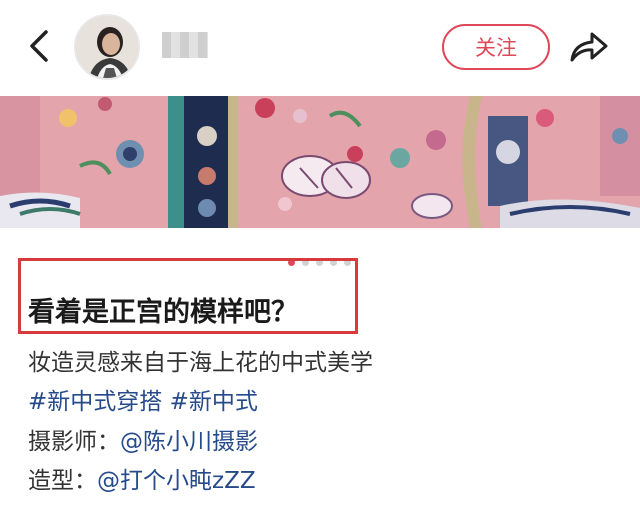  Describe the element at coordinates (163, 312) in the screenshot. I see `post-title: 看着是正宫的模样吧？` at that location.